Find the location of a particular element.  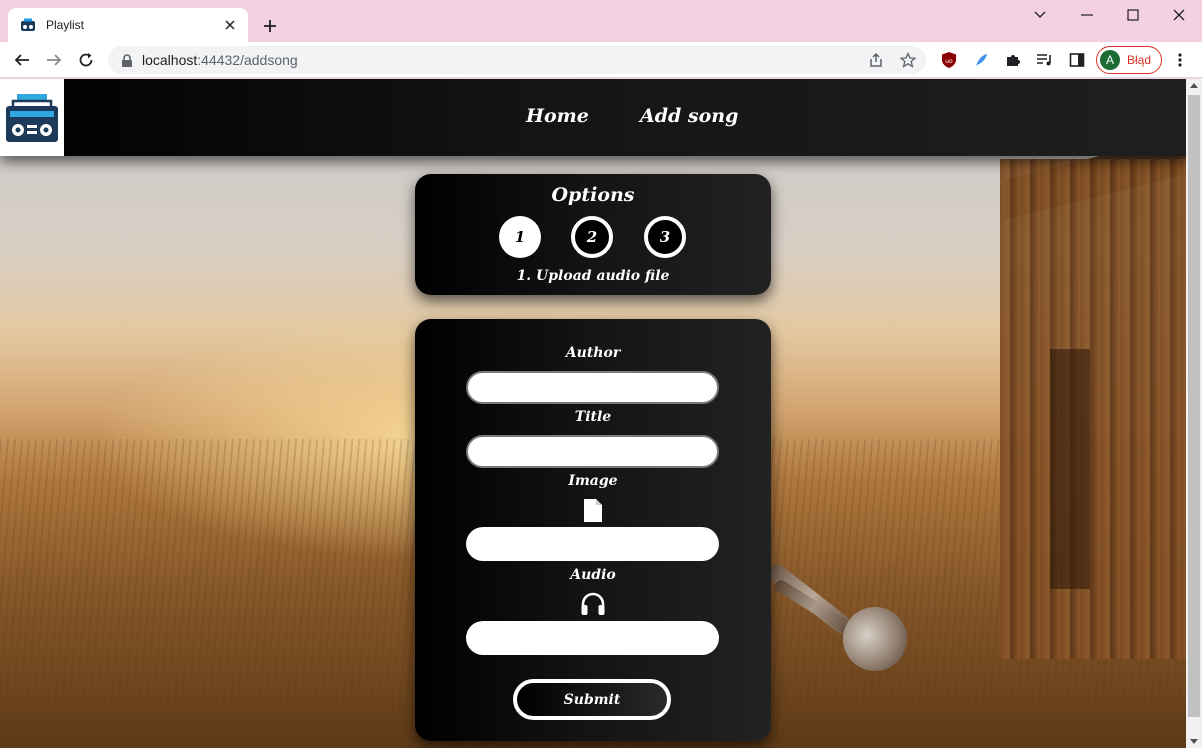

options-card: Options 1 2 3 1. Upload audio file is located at coordinates (593, 234).